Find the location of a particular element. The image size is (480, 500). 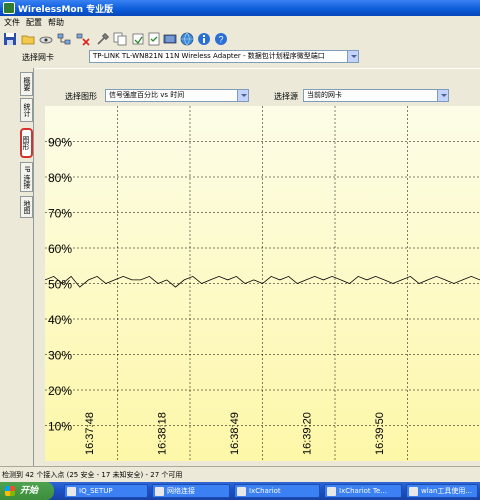

x-tick-label: 16:39:20 is located at coordinates (307, 433).